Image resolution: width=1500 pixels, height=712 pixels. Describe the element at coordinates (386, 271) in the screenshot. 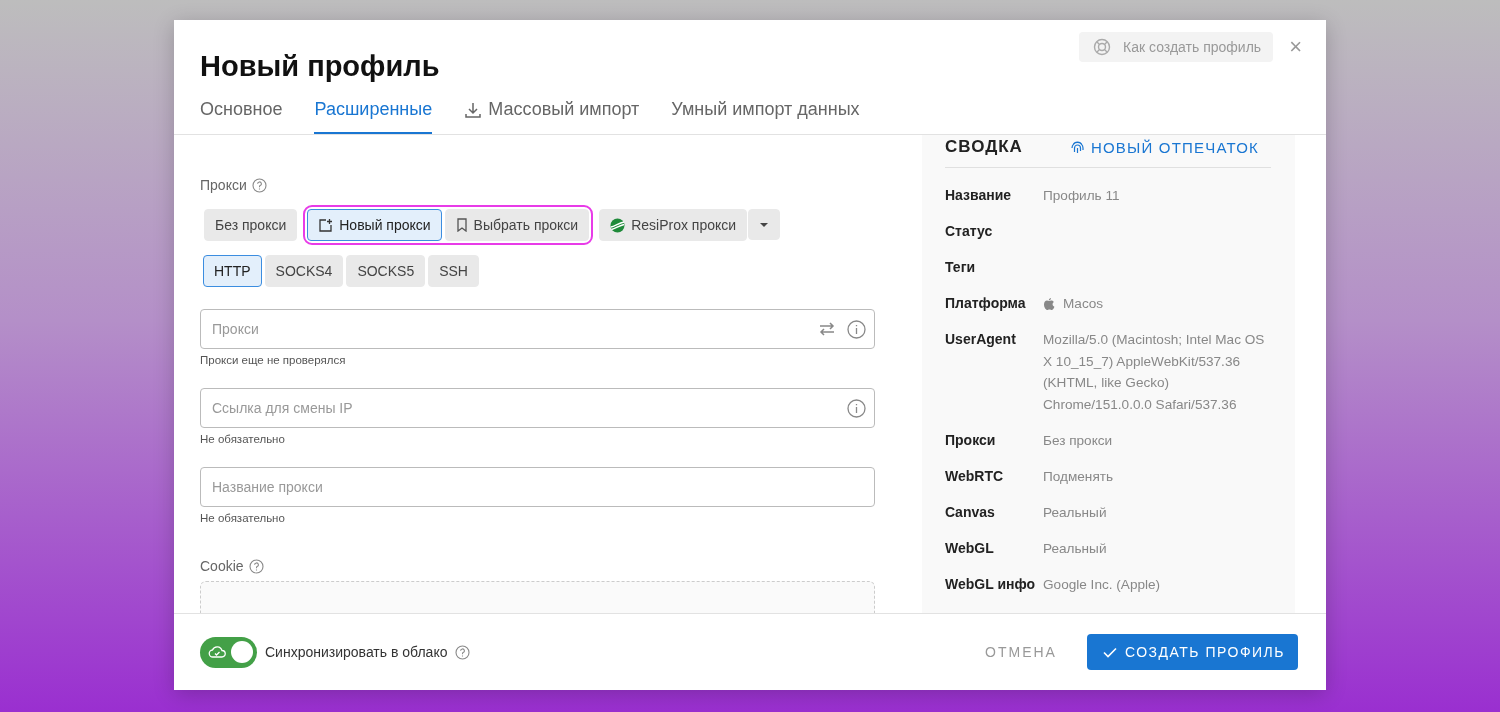

I see `protocol-button: SOCKS5` at that location.